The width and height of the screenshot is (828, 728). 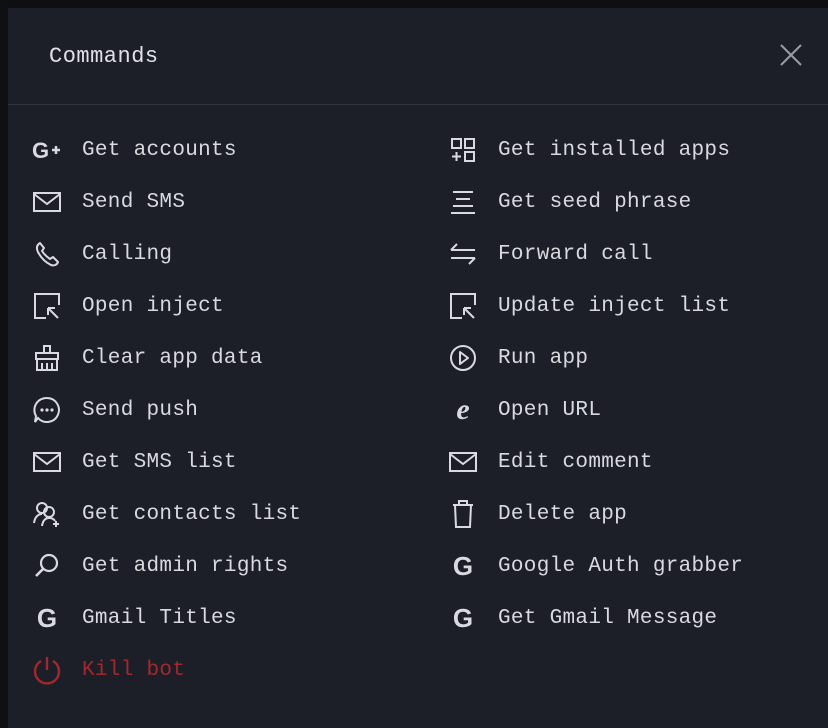 I want to click on google-plus-icon: G, so click(x=47, y=150).